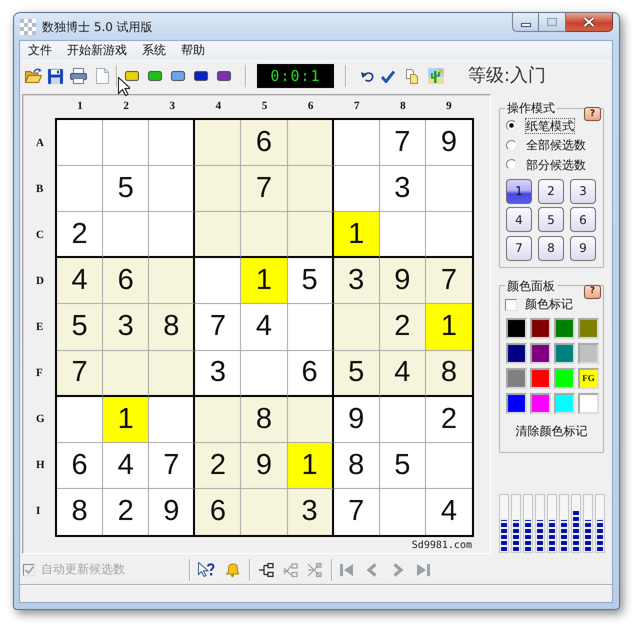 This screenshot has width=641, height=630. Describe the element at coordinates (589, 22) in the screenshot. I see `close-button` at that location.